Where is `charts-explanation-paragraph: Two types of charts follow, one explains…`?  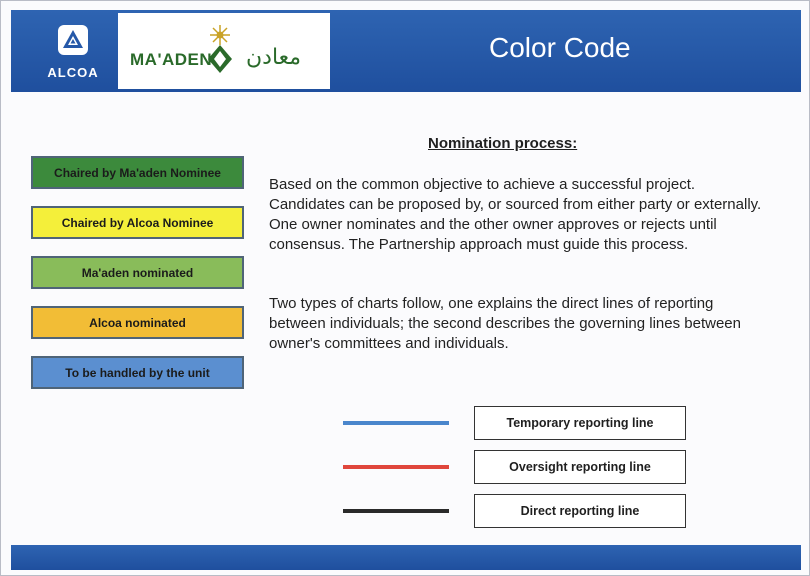 charts-explanation-paragraph: Two types of charts follow, one explains… is located at coordinates (505, 323).